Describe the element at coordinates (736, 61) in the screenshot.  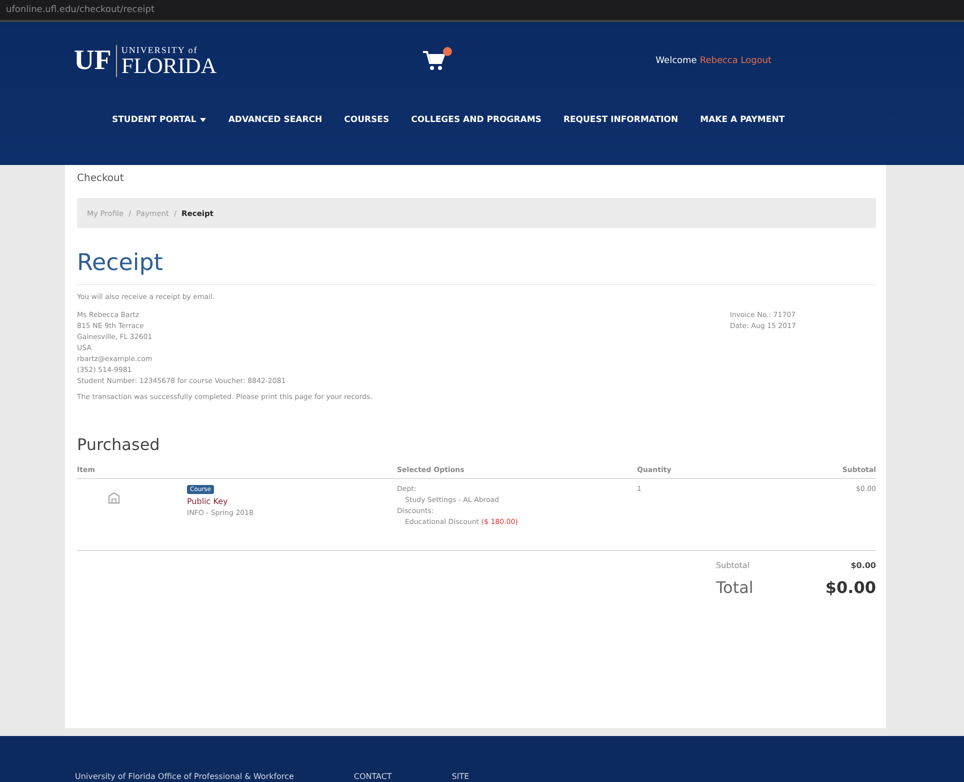
I see `account-link: Rebecca Logout` at that location.